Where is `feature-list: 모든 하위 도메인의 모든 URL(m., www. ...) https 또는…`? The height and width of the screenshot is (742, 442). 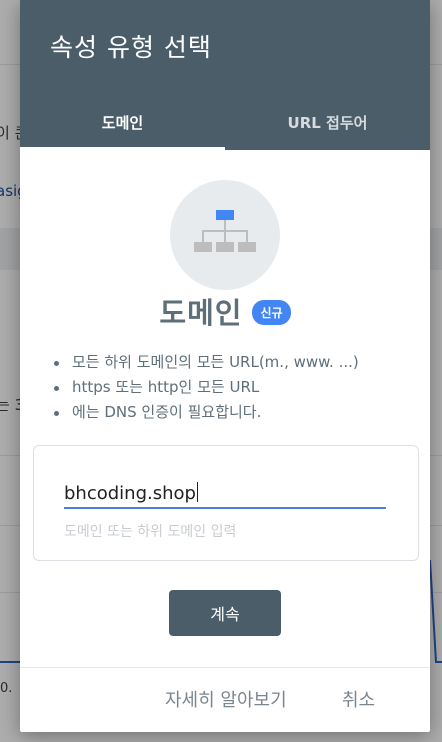 feature-list: 모든 하위 도메인의 모든 URL(m., www. ...) https 또는… is located at coordinates (206, 387).